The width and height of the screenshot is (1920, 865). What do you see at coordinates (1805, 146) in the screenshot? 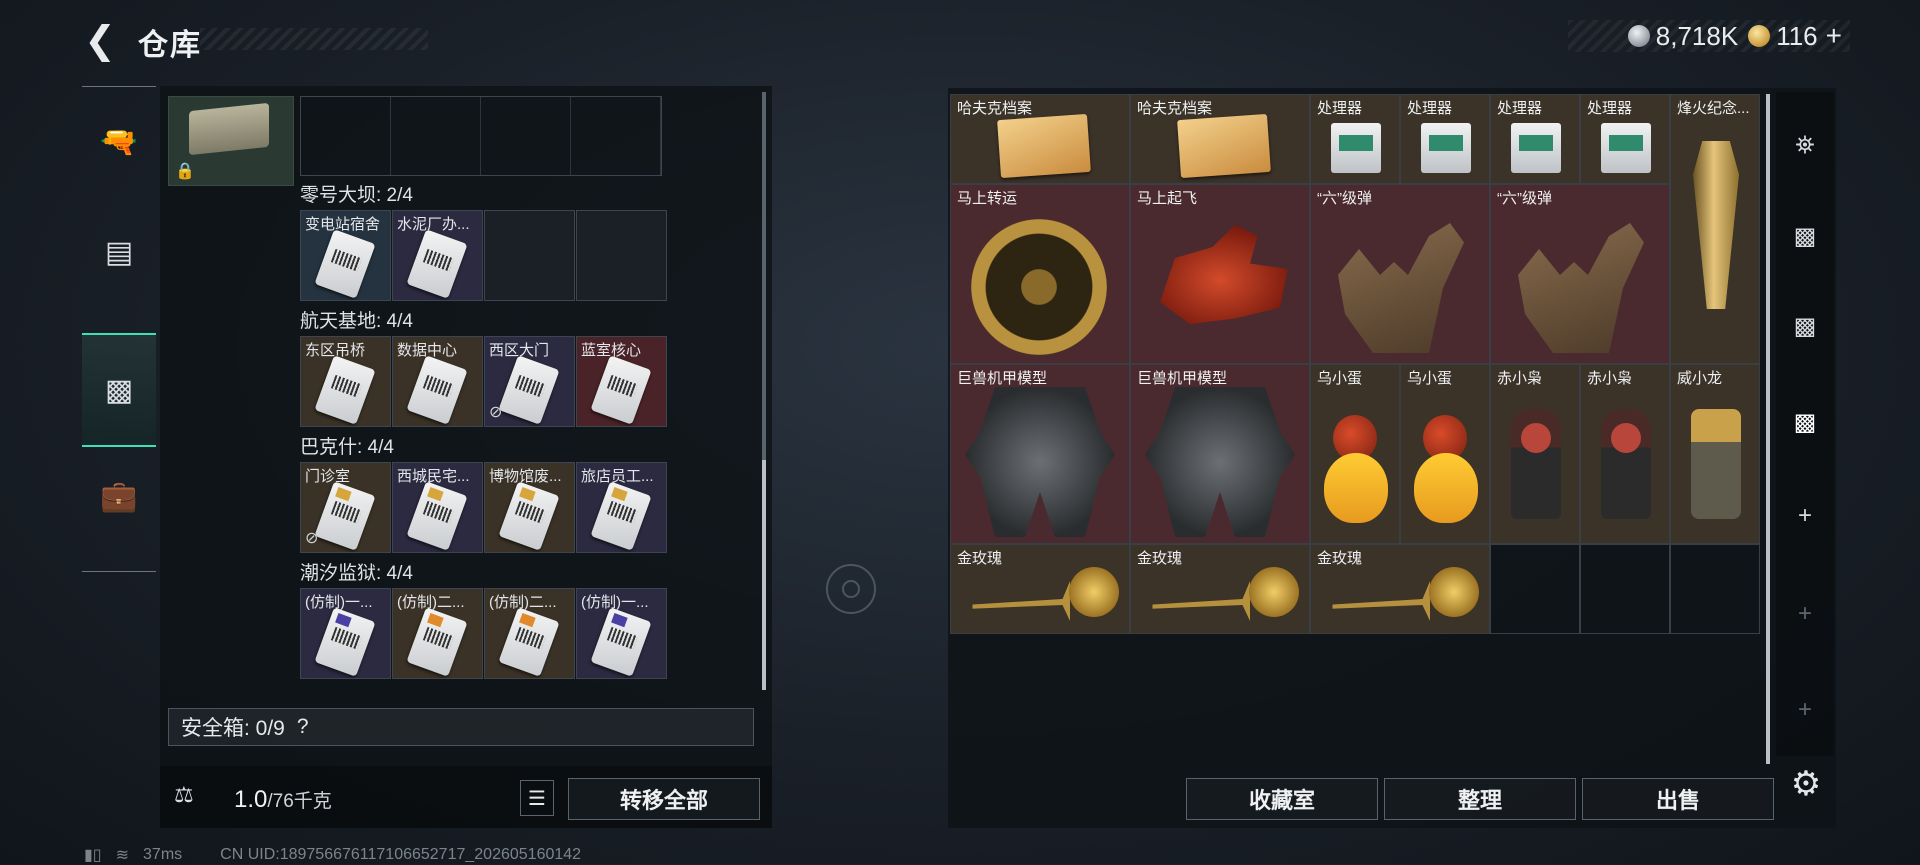
I see `vault-tab: ⛯` at bounding box center [1805, 146].